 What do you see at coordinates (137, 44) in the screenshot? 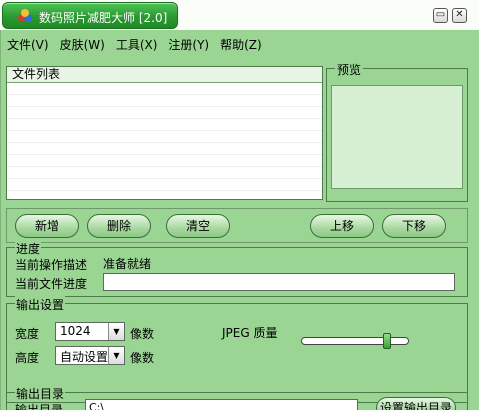
I see `menu-tools: 工具(X)` at bounding box center [137, 44].